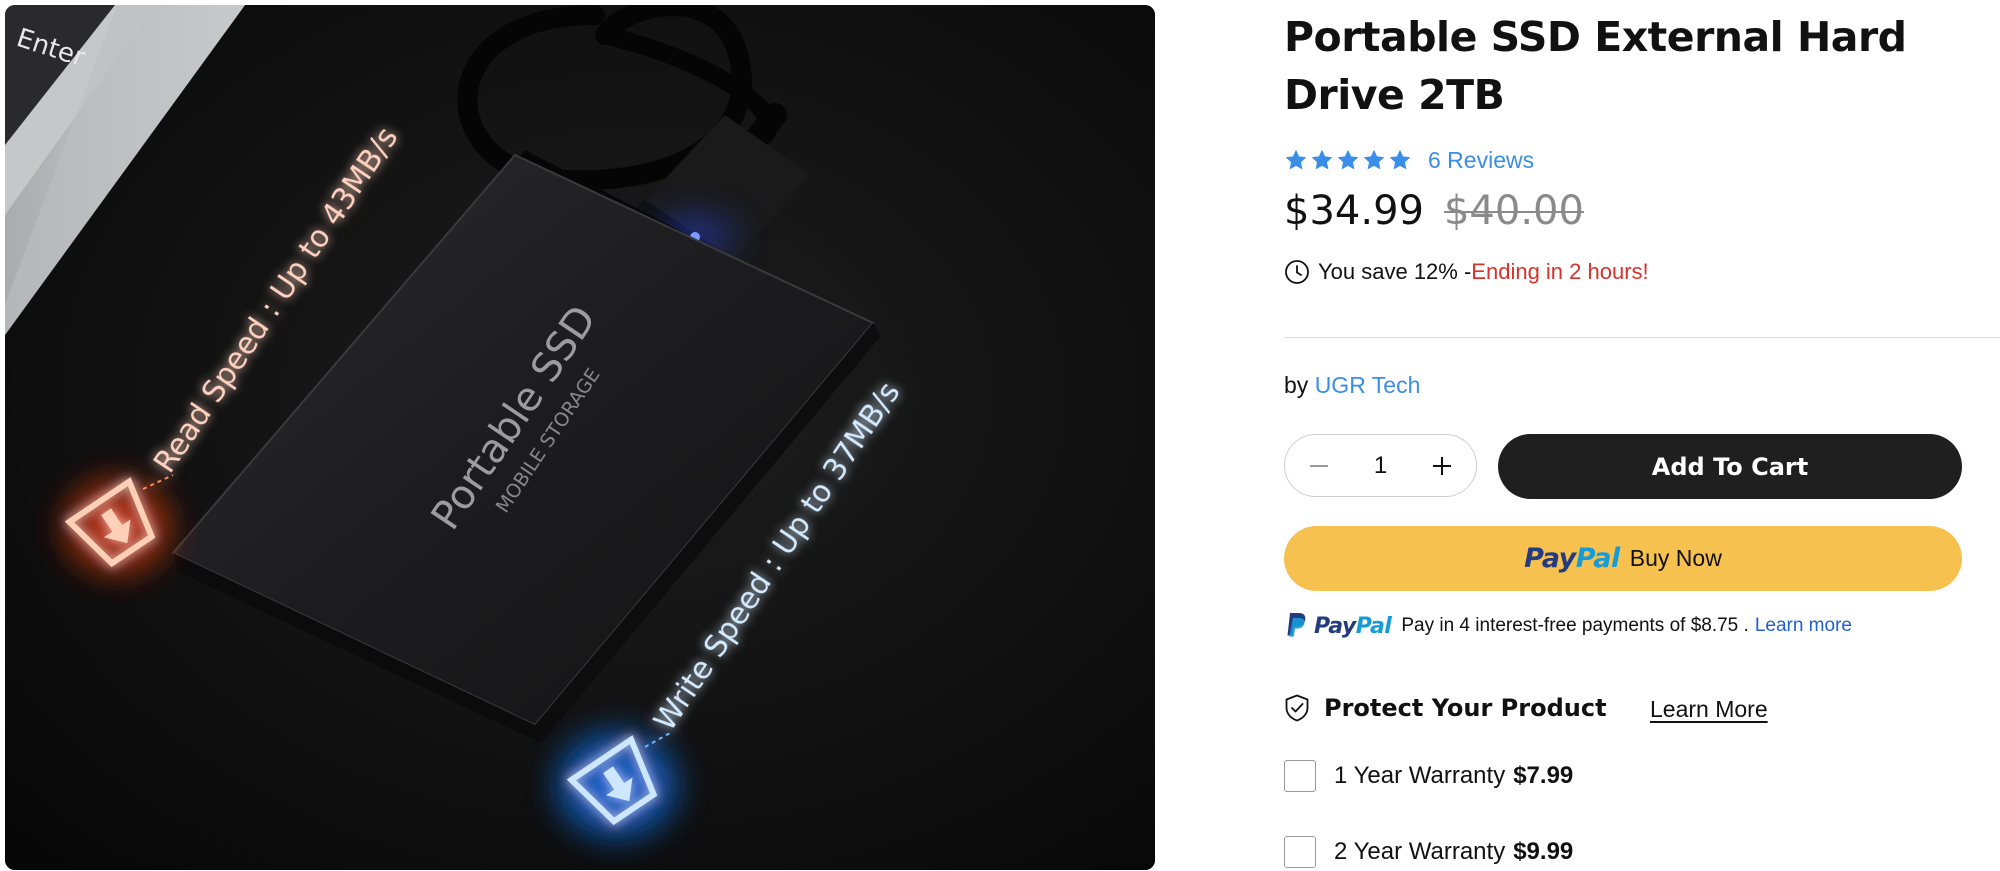  I want to click on pay-later-learn-more-link: Learn more, so click(1803, 626).